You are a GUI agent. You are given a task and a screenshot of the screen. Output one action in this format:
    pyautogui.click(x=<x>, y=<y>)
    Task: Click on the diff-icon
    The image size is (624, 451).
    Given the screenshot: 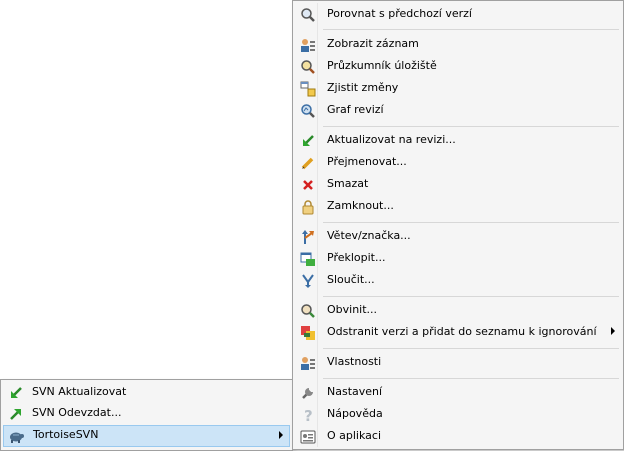 What is the action you would take?
    pyautogui.click(x=308, y=15)
    